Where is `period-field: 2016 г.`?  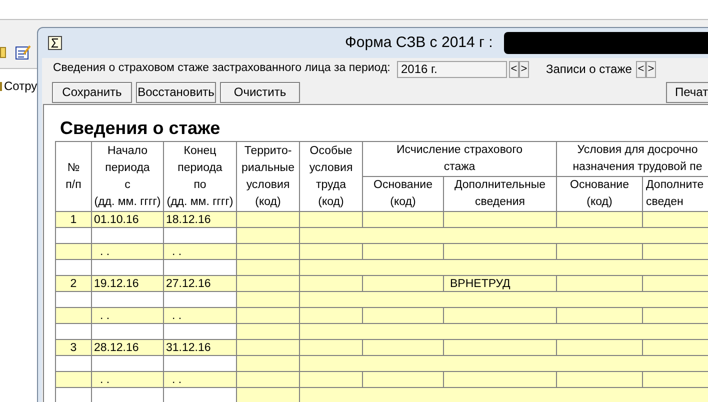
period-field: 2016 г. is located at coordinates (452, 69).